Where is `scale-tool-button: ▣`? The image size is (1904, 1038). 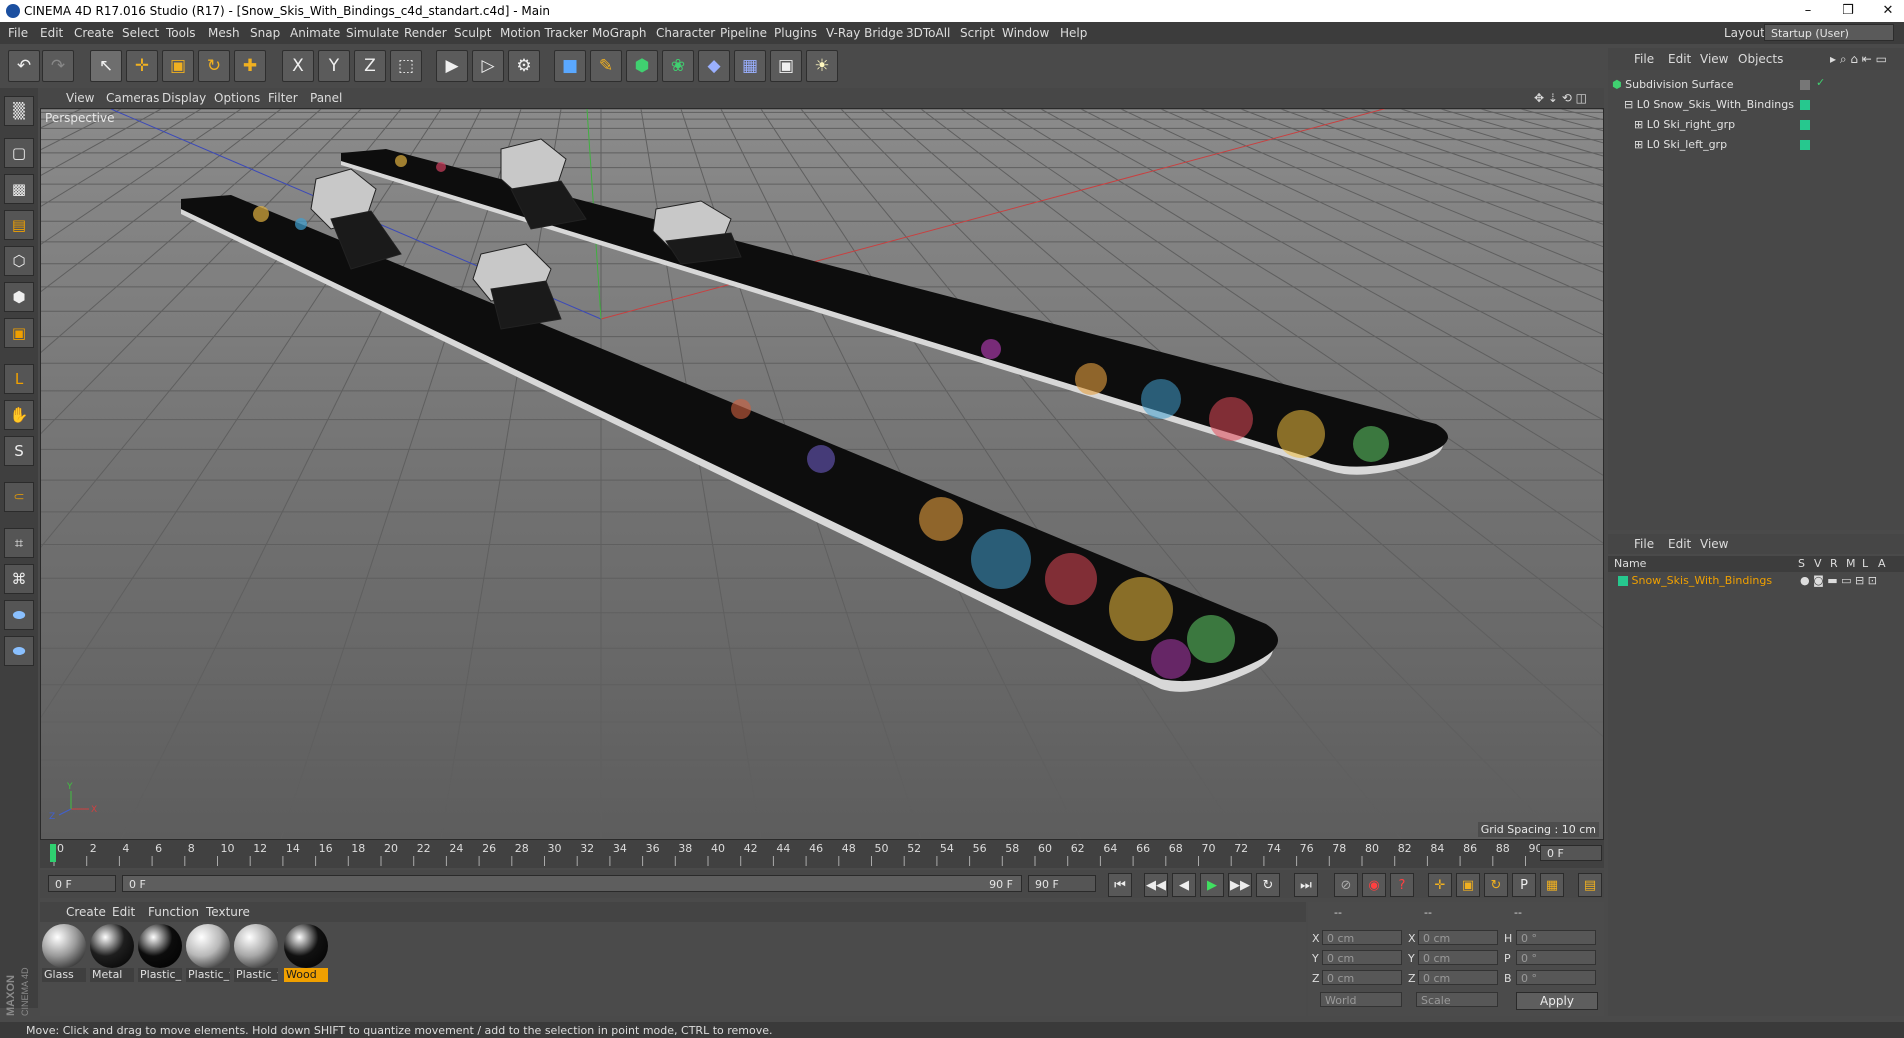
scale-tool-button: ▣ is located at coordinates (178, 66).